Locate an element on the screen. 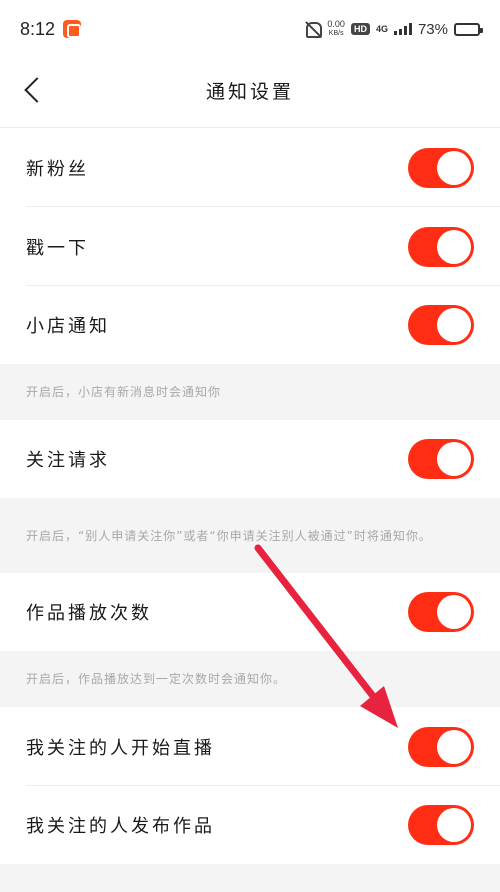 This screenshot has height=892, width=500. net-speed-value: 0.00 is located at coordinates (336, 24).